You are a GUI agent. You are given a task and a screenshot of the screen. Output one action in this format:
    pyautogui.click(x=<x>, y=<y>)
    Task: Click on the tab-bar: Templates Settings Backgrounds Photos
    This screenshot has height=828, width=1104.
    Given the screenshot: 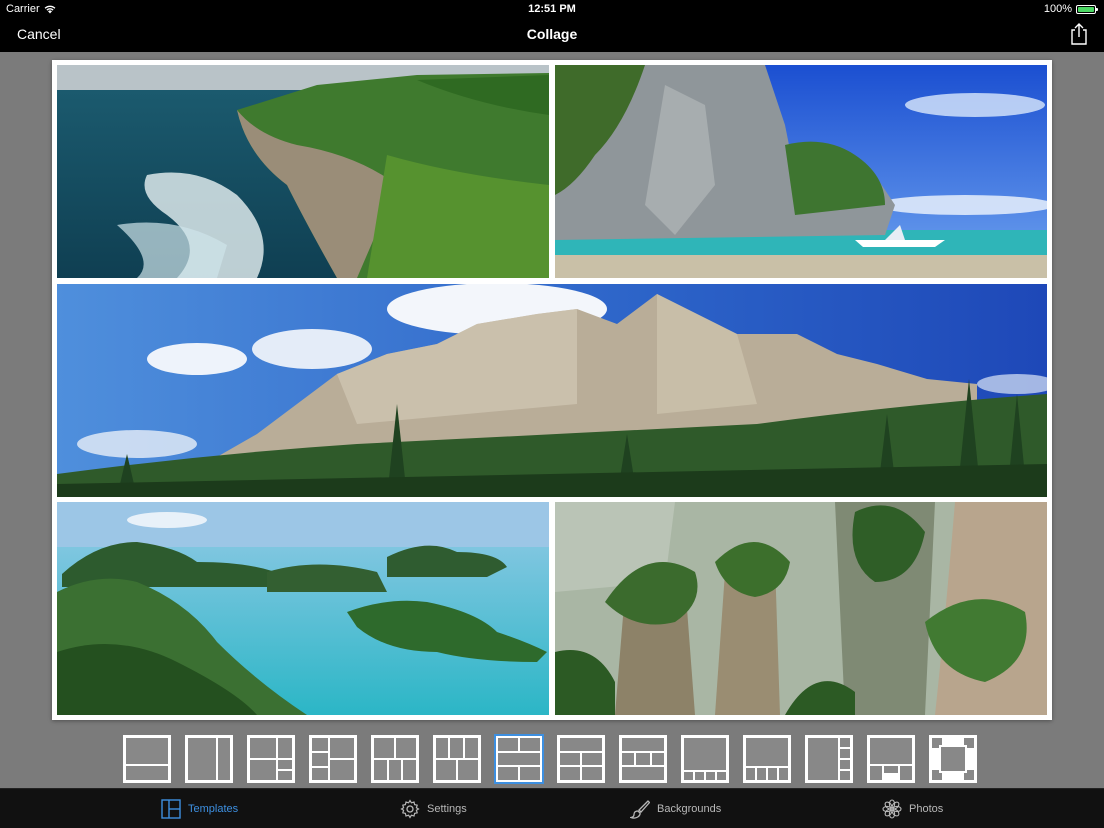 What is the action you would take?
    pyautogui.click(x=552, y=808)
    